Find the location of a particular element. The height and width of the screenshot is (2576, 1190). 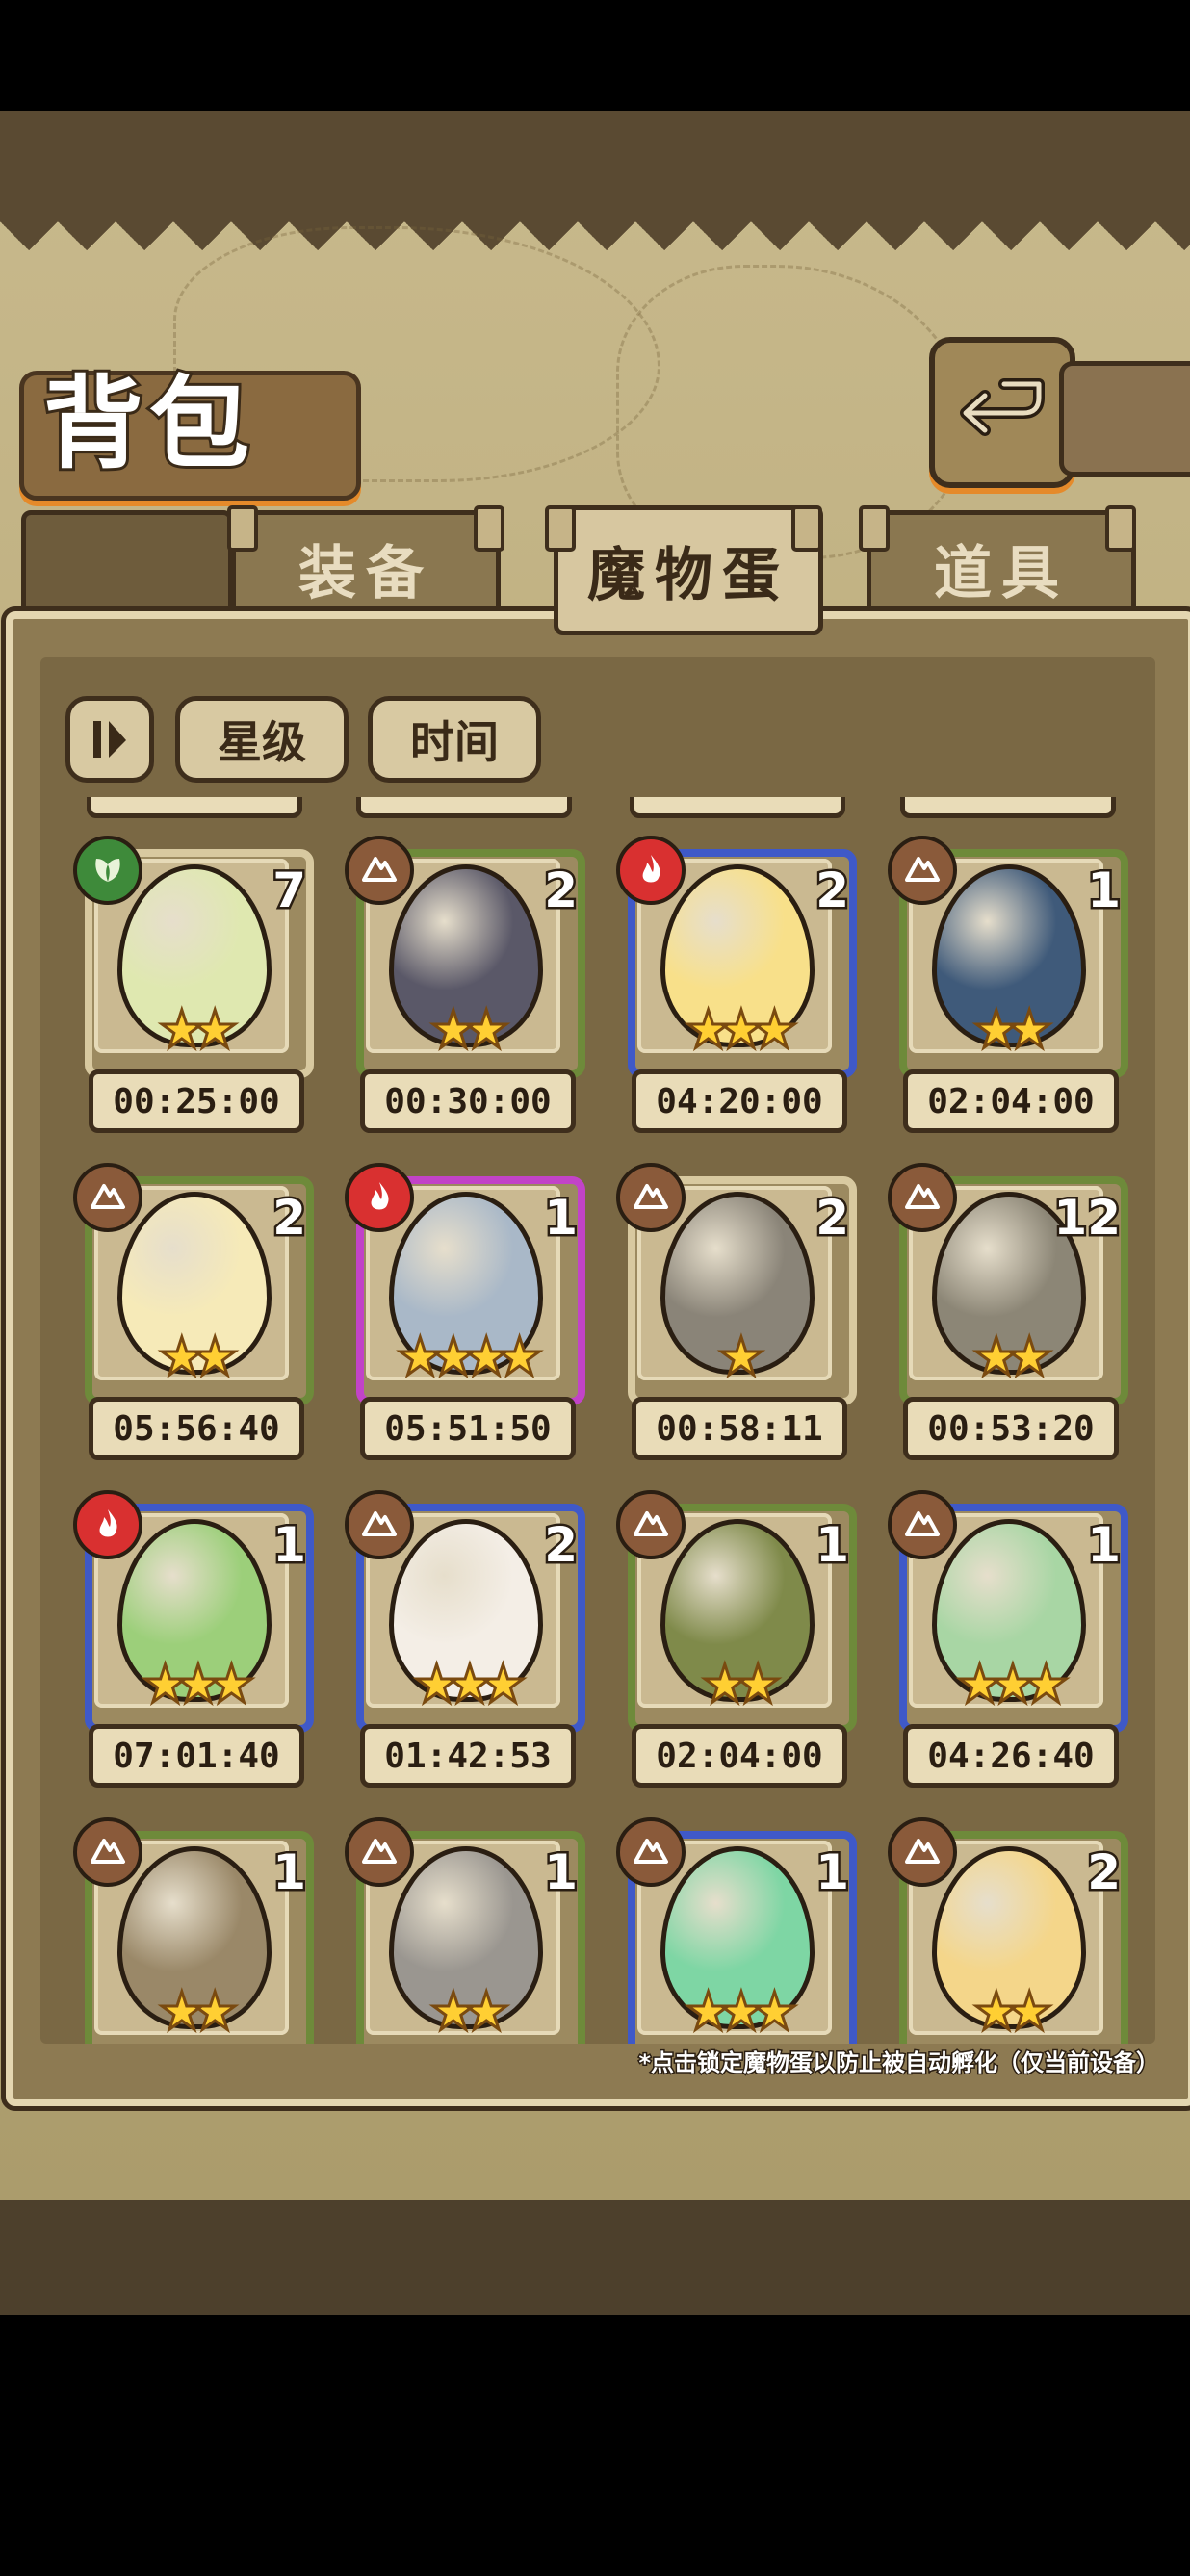

filter-star-button: 星级 is located at coordinates (262, 740).